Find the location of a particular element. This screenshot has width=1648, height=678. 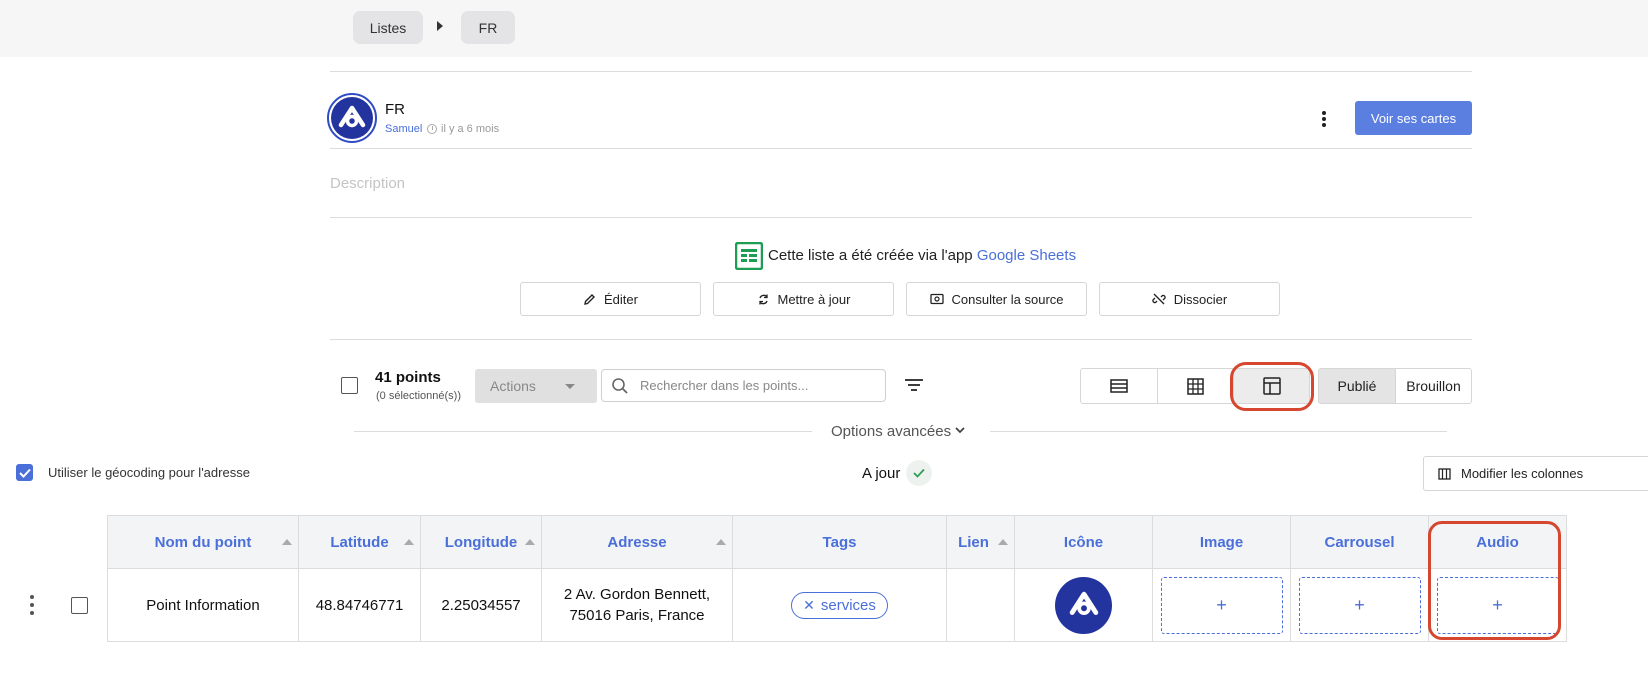

select-all-checkbox is located at coordinates (349, 385).